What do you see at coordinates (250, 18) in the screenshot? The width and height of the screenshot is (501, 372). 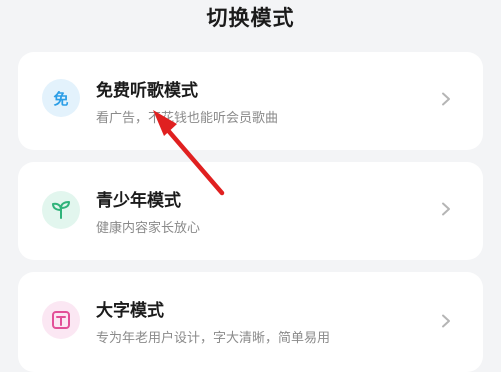 I see `page-title: 切换模式` at bounding box center [250, 18].